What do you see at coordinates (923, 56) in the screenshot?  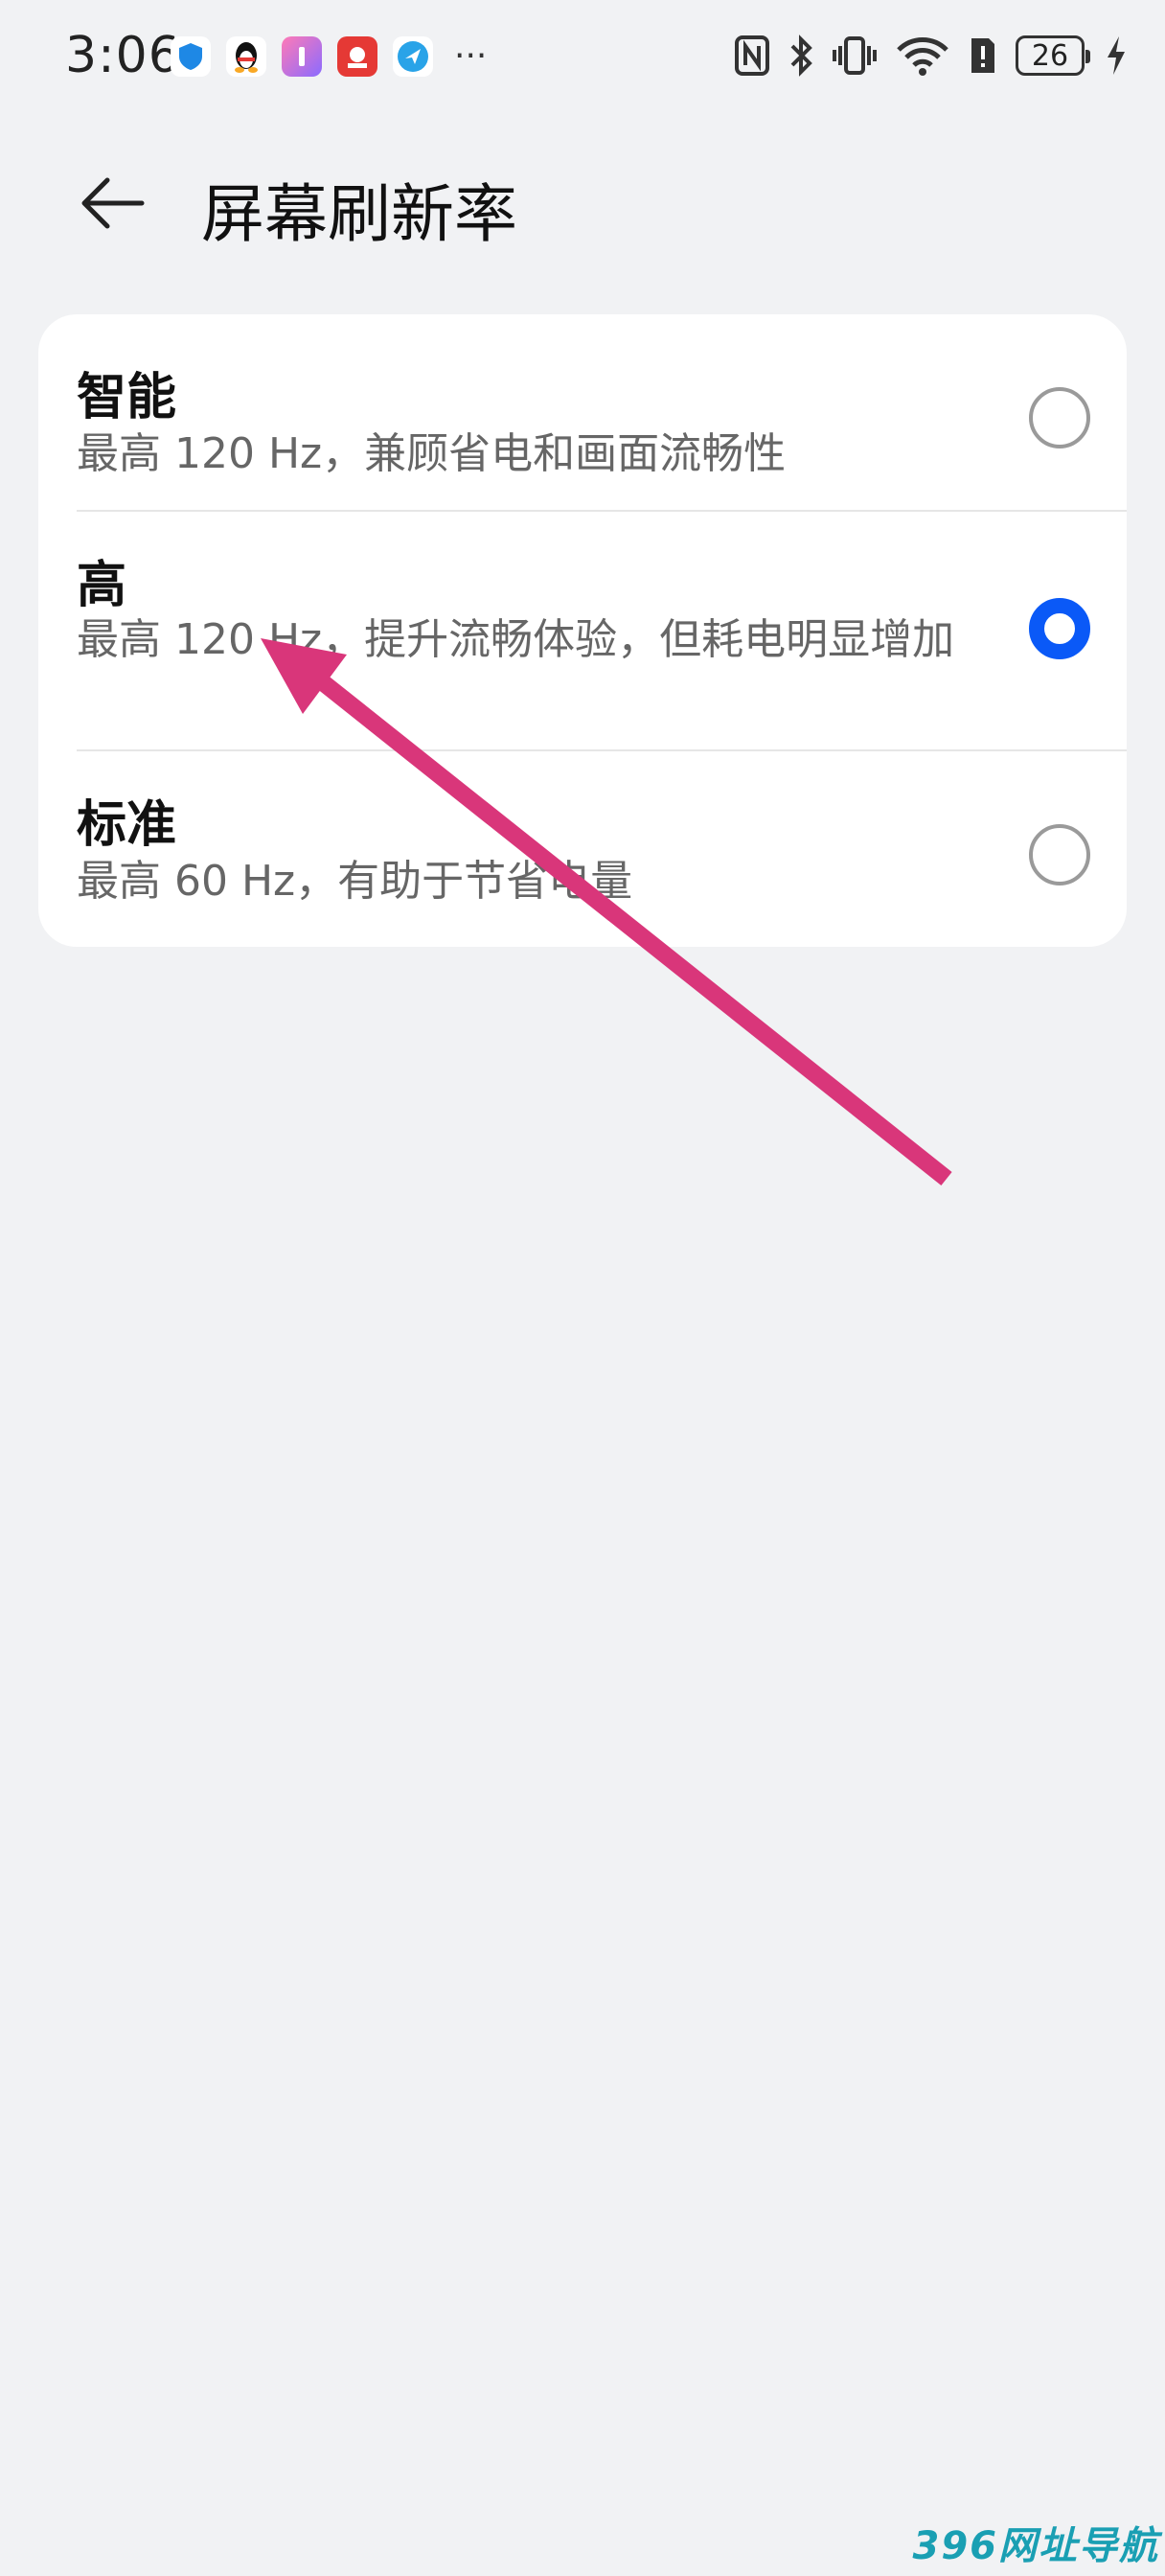 I see `wifi-icon` at bounding box center [923, 56].